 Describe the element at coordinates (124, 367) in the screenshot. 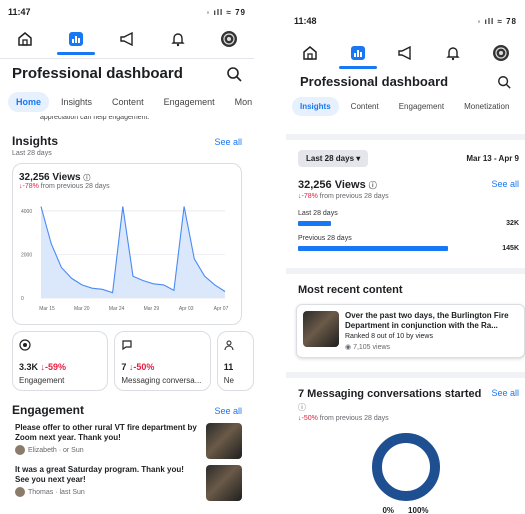

I see `stat-value: 7` at that location.